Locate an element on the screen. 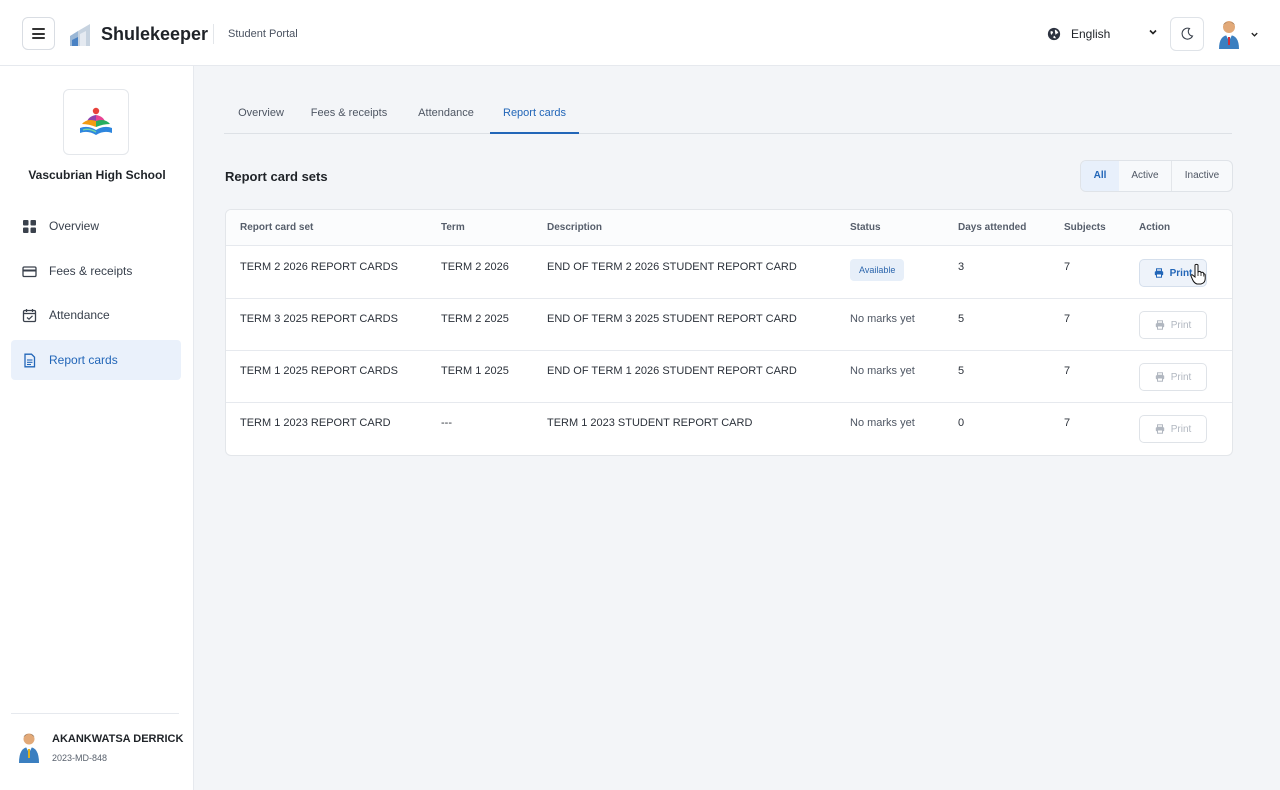 This screenshot has width=1280, height=790. menu-button is located at coordinates (38, 33).